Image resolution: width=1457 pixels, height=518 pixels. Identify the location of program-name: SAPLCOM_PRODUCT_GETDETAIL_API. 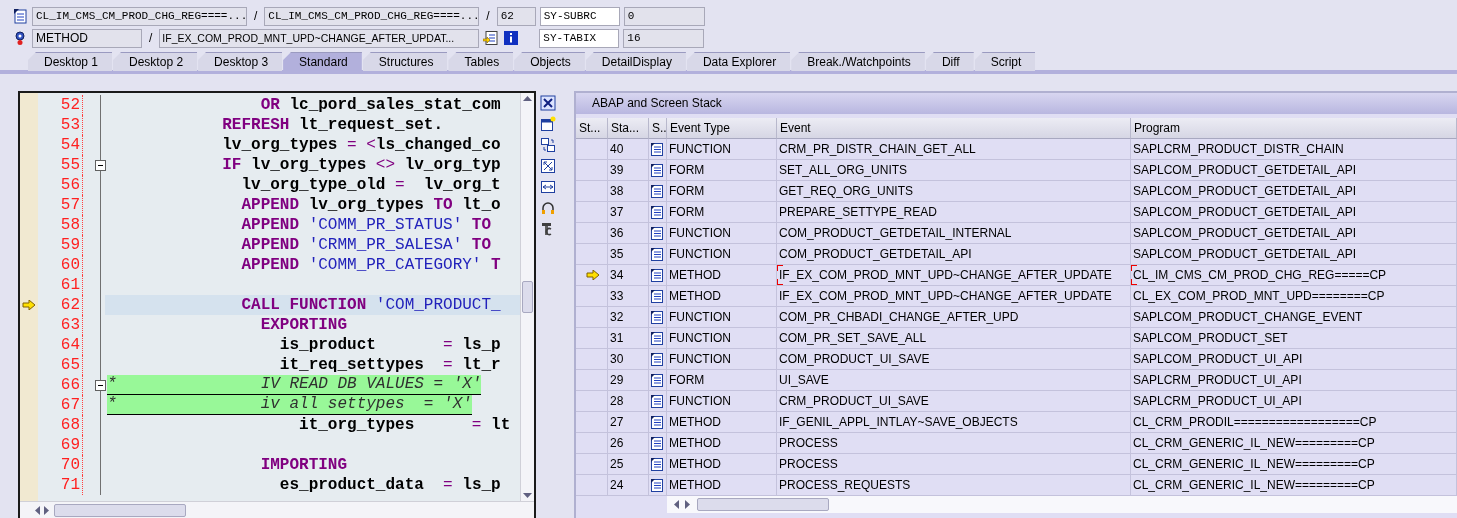
(1245, 170).